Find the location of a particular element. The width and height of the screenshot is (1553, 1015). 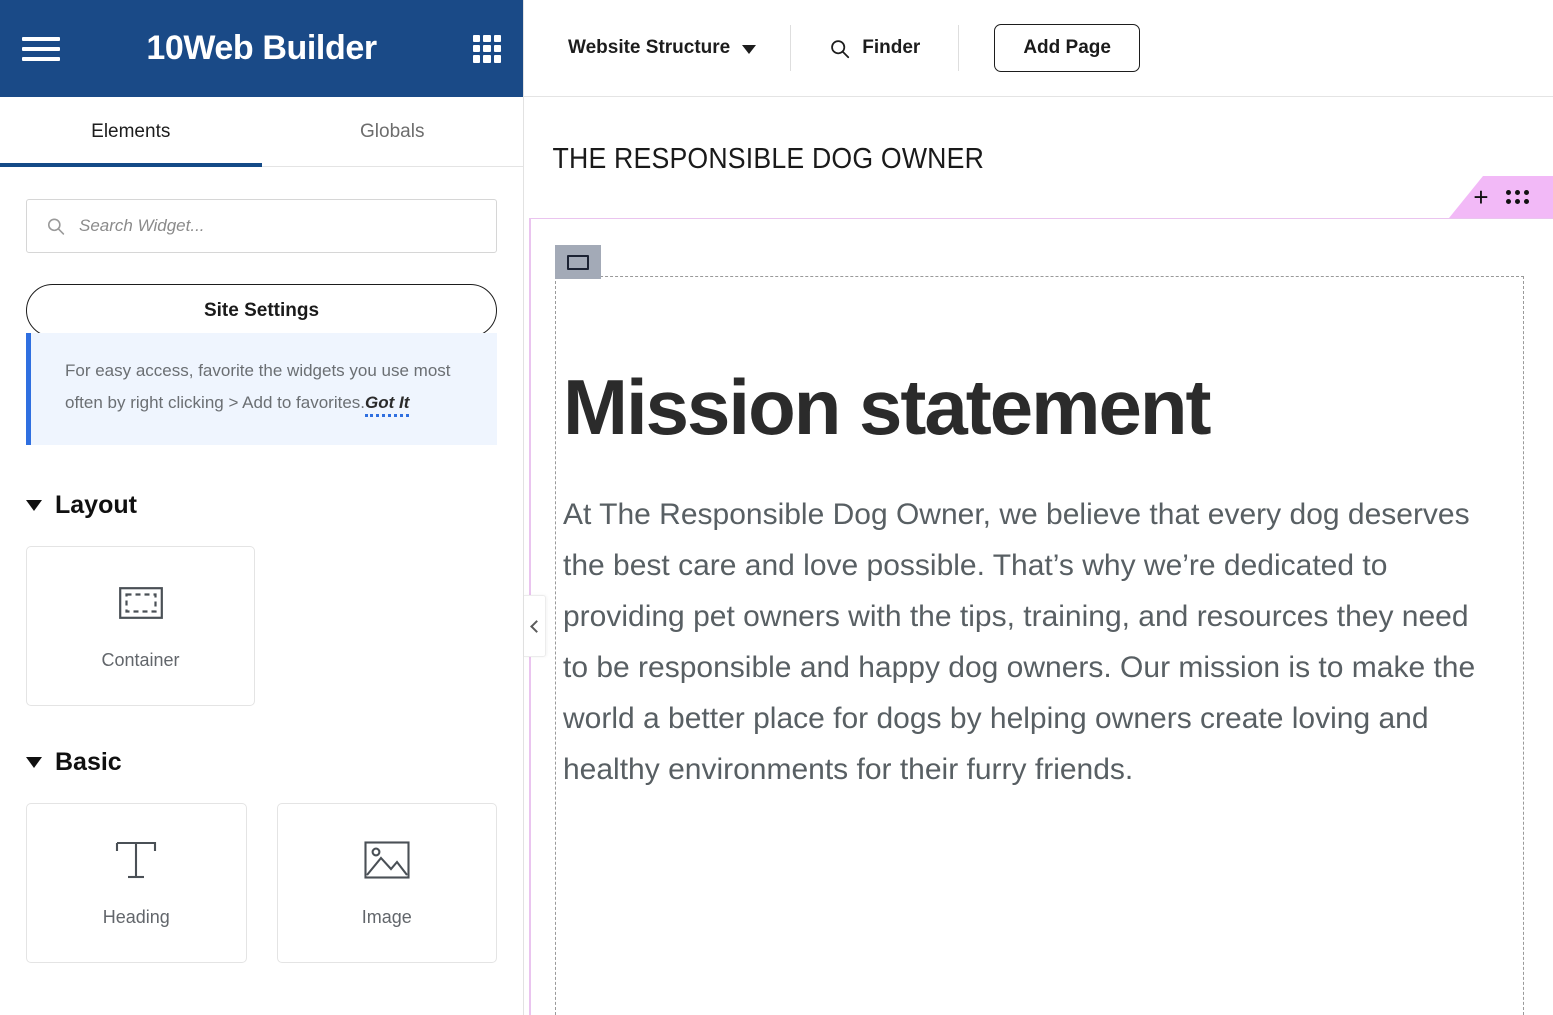

tab-elements-label: Elements is located at coordinates (131, 131).